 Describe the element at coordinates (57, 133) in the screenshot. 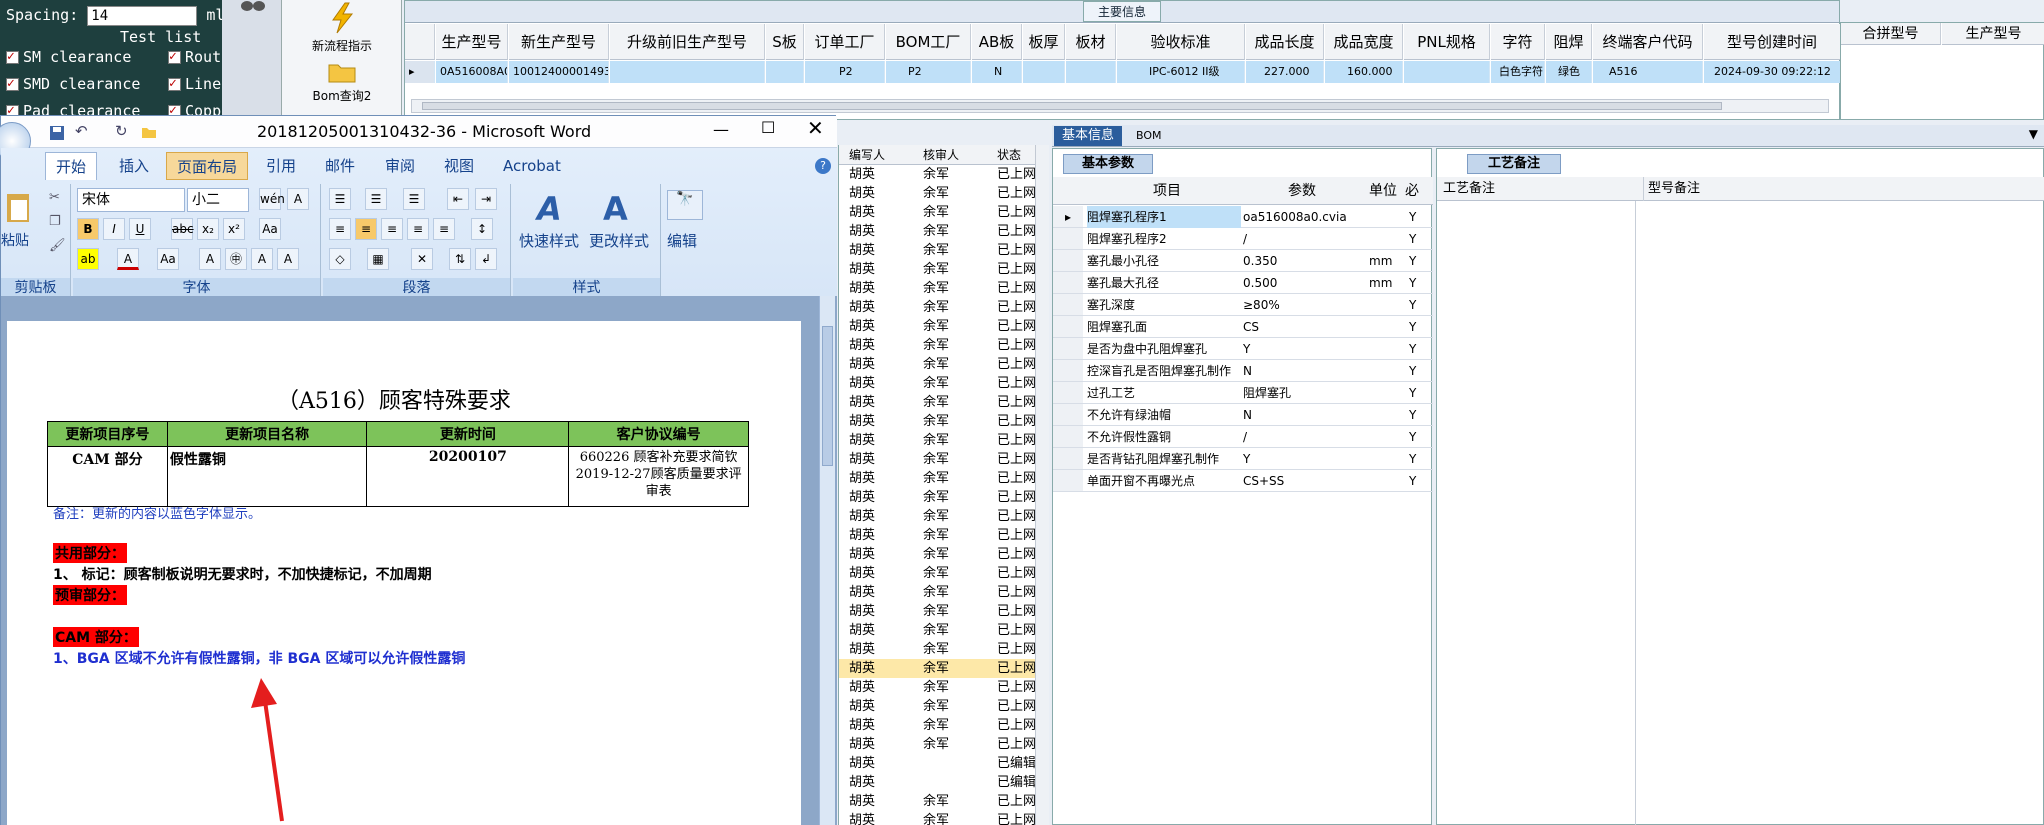

I see `save-icon` at that location.